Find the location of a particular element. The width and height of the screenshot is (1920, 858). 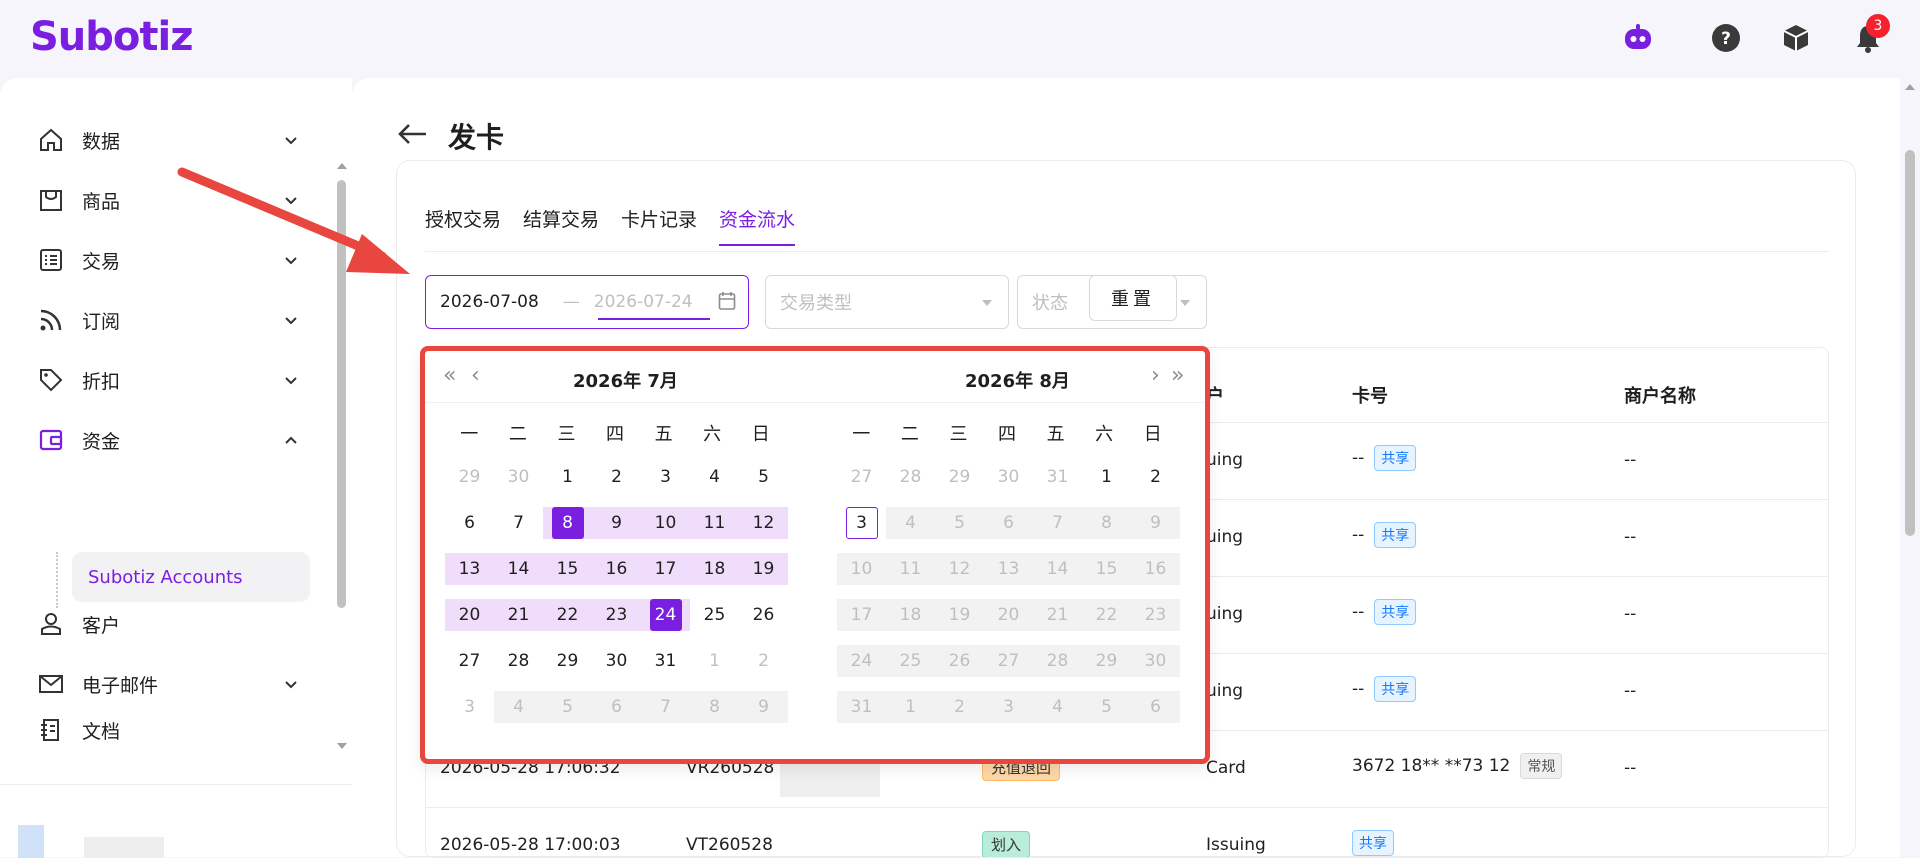

next-year-icon: » is located at coordinates (1177, 375).